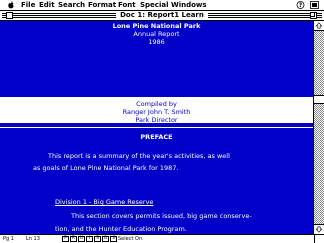 The image size is (324, 243). Describe the element at coordinates (11, 5) in the screenshot. I see `apple-logo-icon` at that location.